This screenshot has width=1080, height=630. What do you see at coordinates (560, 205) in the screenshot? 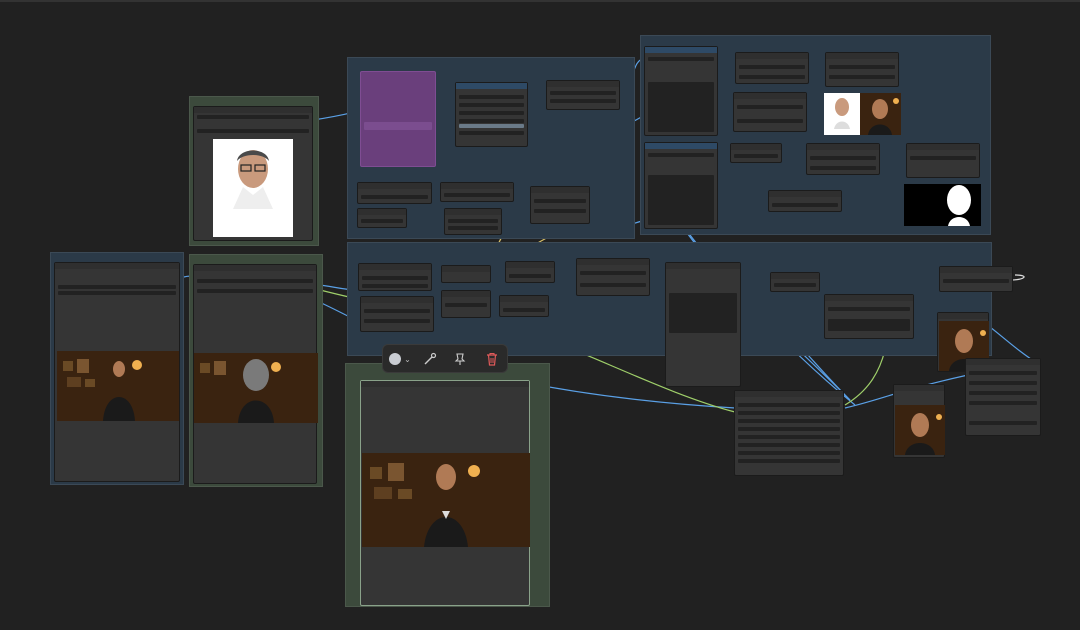
I see `node-small-e` at bounding box center [560, 205].